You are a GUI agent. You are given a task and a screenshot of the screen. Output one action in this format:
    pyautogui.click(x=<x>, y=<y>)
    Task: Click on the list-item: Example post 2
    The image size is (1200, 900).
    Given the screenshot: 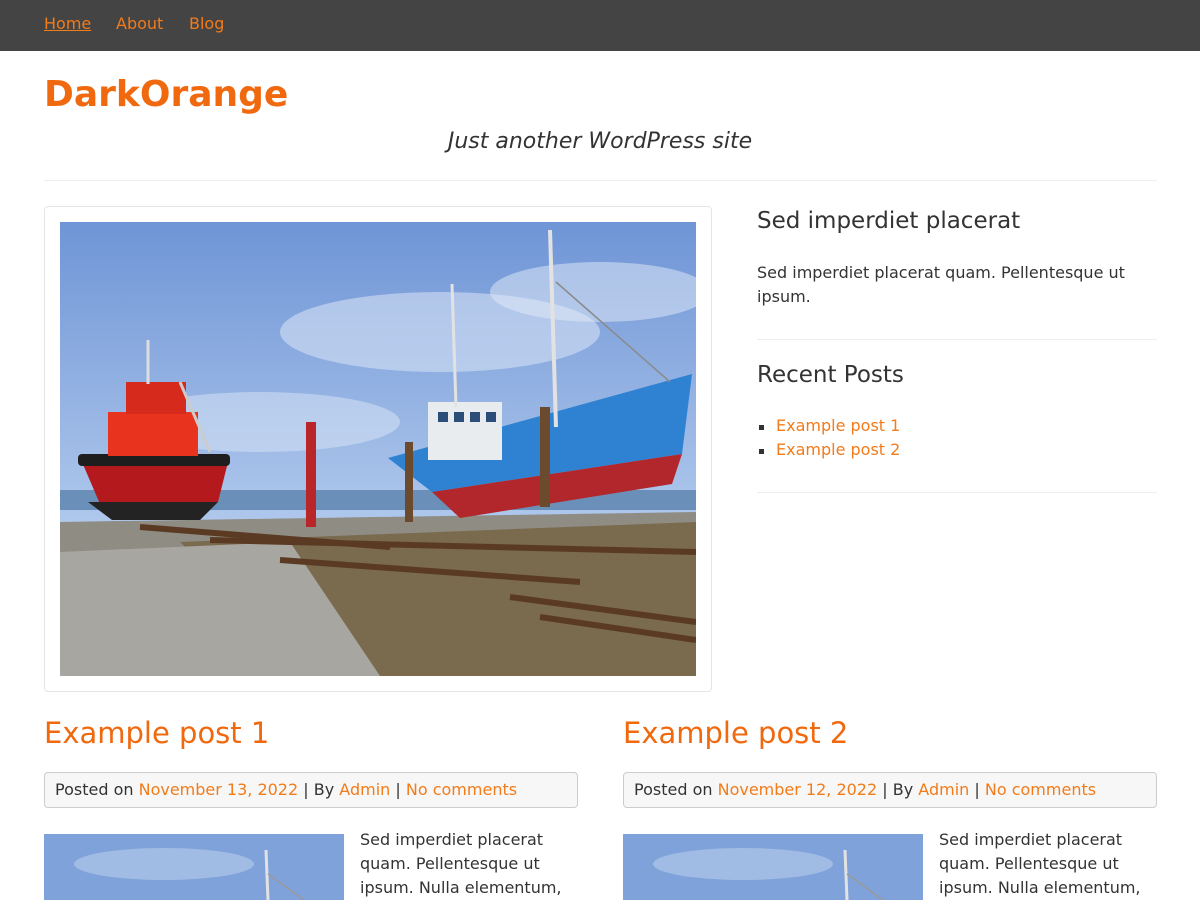 What is the action you would take?
    pyautogui.click(x=828, y=450)
    